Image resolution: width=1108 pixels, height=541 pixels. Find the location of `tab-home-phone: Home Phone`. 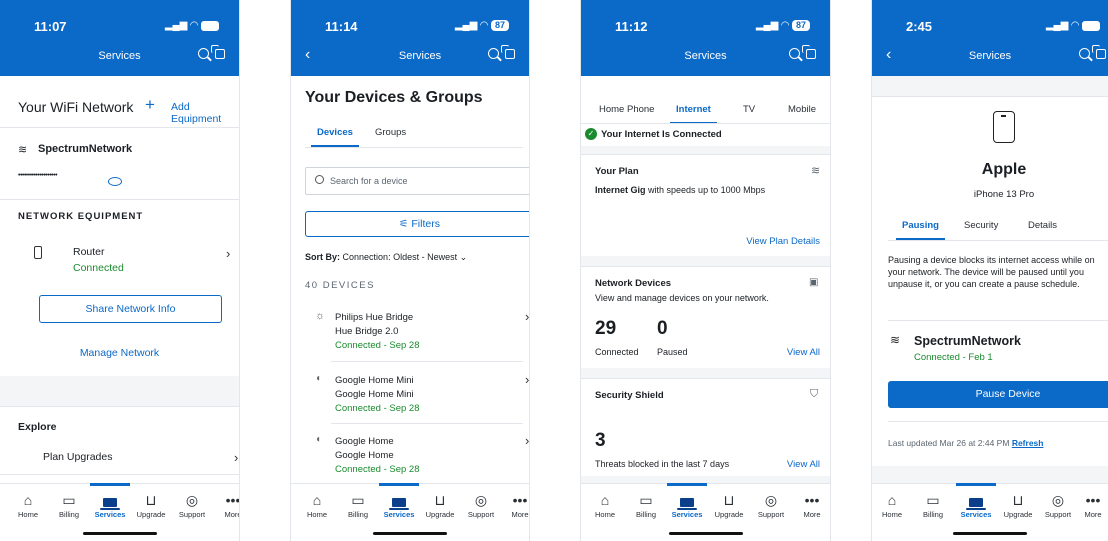

tab-home-phone: Home Phone is located at coordinates (626, 109).